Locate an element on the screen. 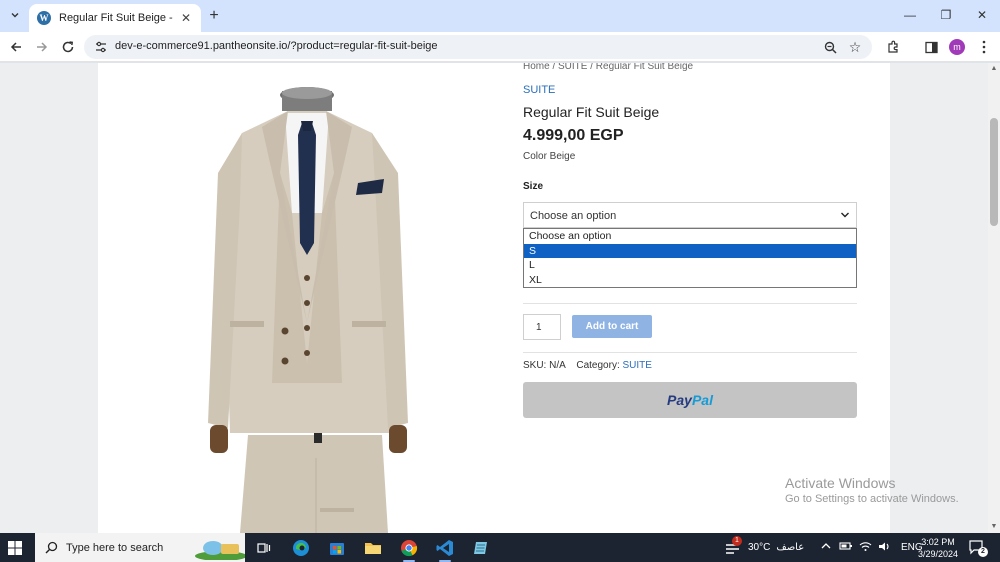 This screenshot has width=1000, height=562. close-window-icon: ✕ is located at coordinates (982, 15).